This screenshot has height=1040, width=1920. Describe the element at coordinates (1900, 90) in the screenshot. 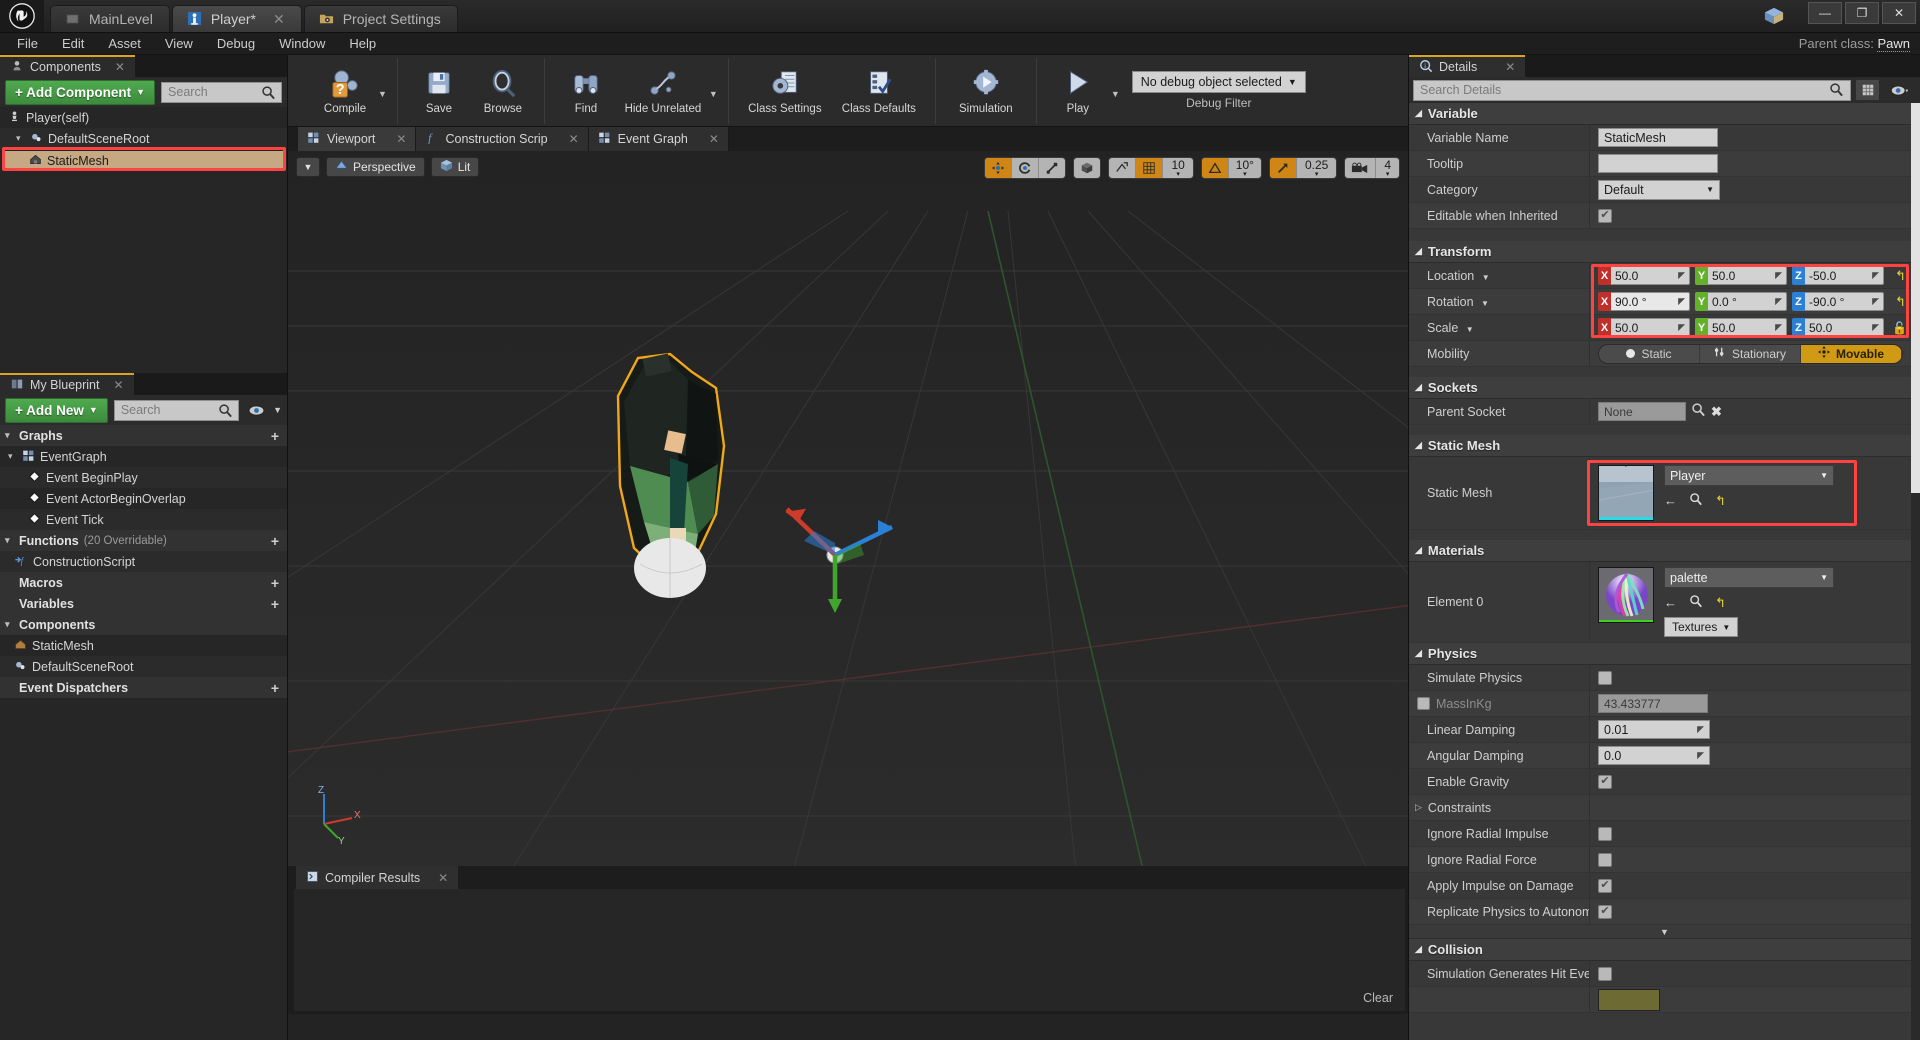

I see `details-visibility-button` at that location.